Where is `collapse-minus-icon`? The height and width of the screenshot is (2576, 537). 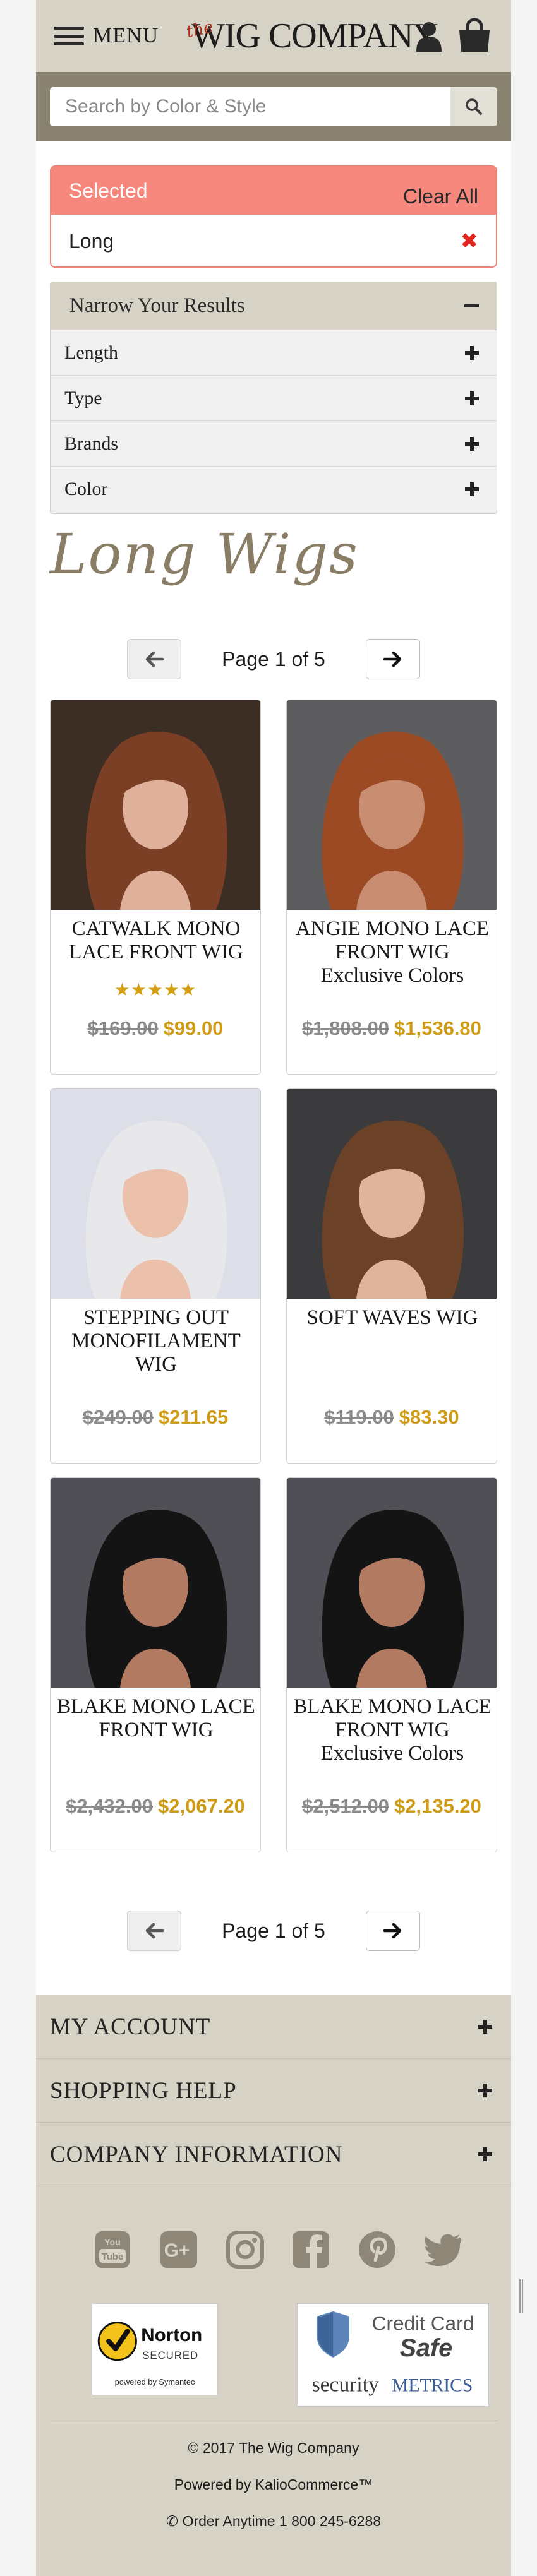
collapse-minus-icon is located at coordinates (471, 305).